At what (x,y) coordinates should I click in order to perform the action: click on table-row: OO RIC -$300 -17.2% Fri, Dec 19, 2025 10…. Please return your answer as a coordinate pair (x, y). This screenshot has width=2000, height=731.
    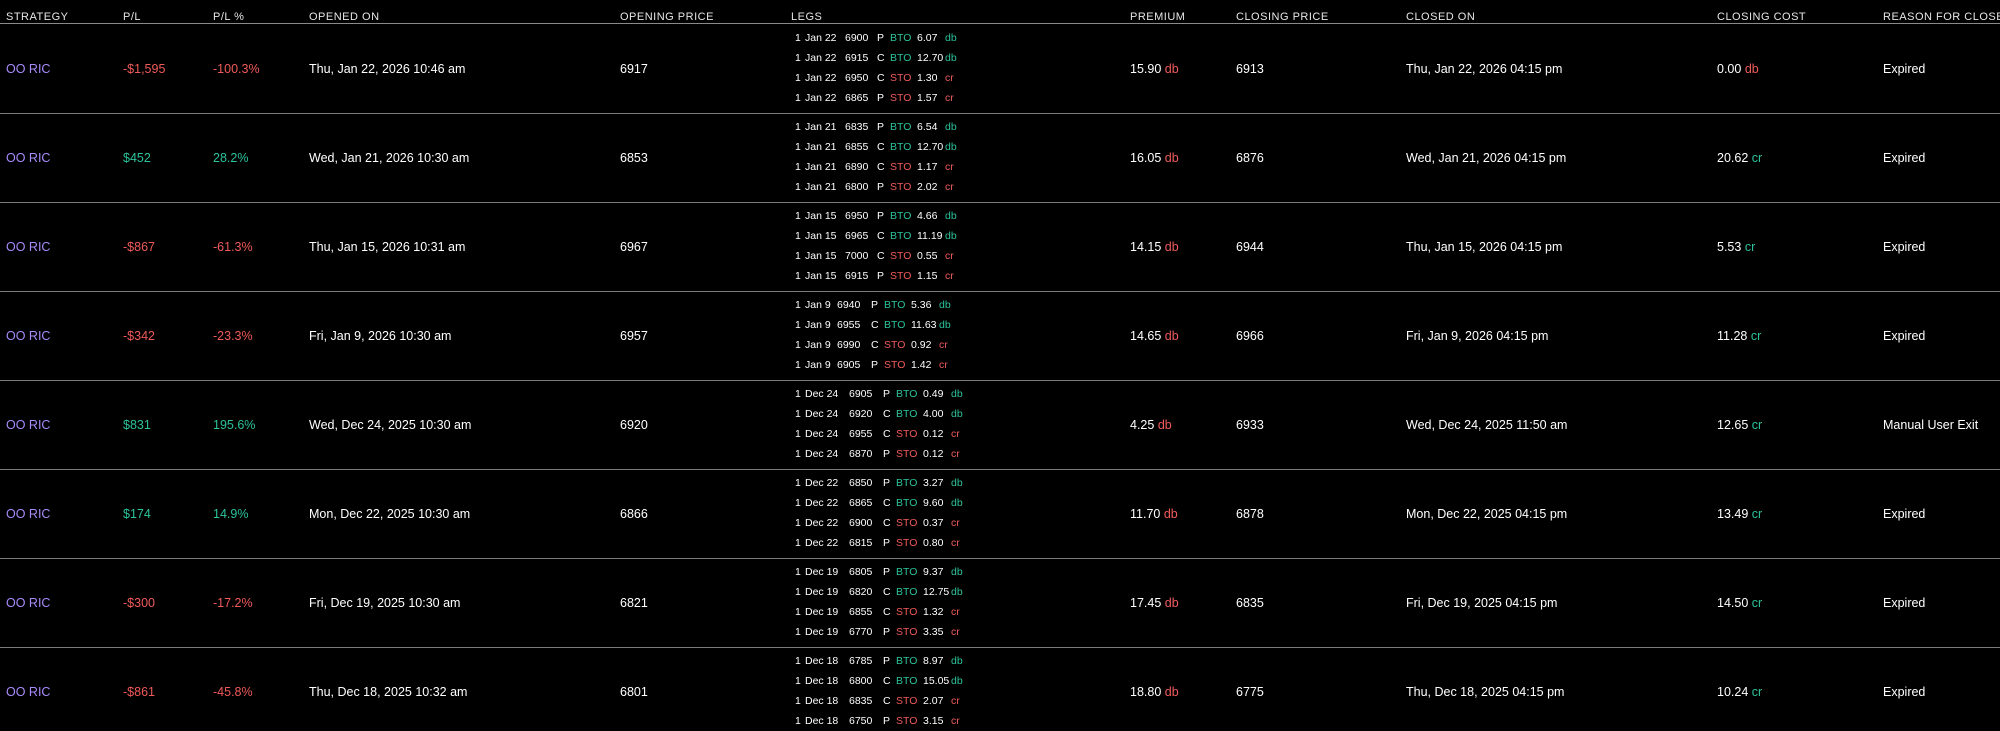
    Looking at the image, I should click on (1000, 603).